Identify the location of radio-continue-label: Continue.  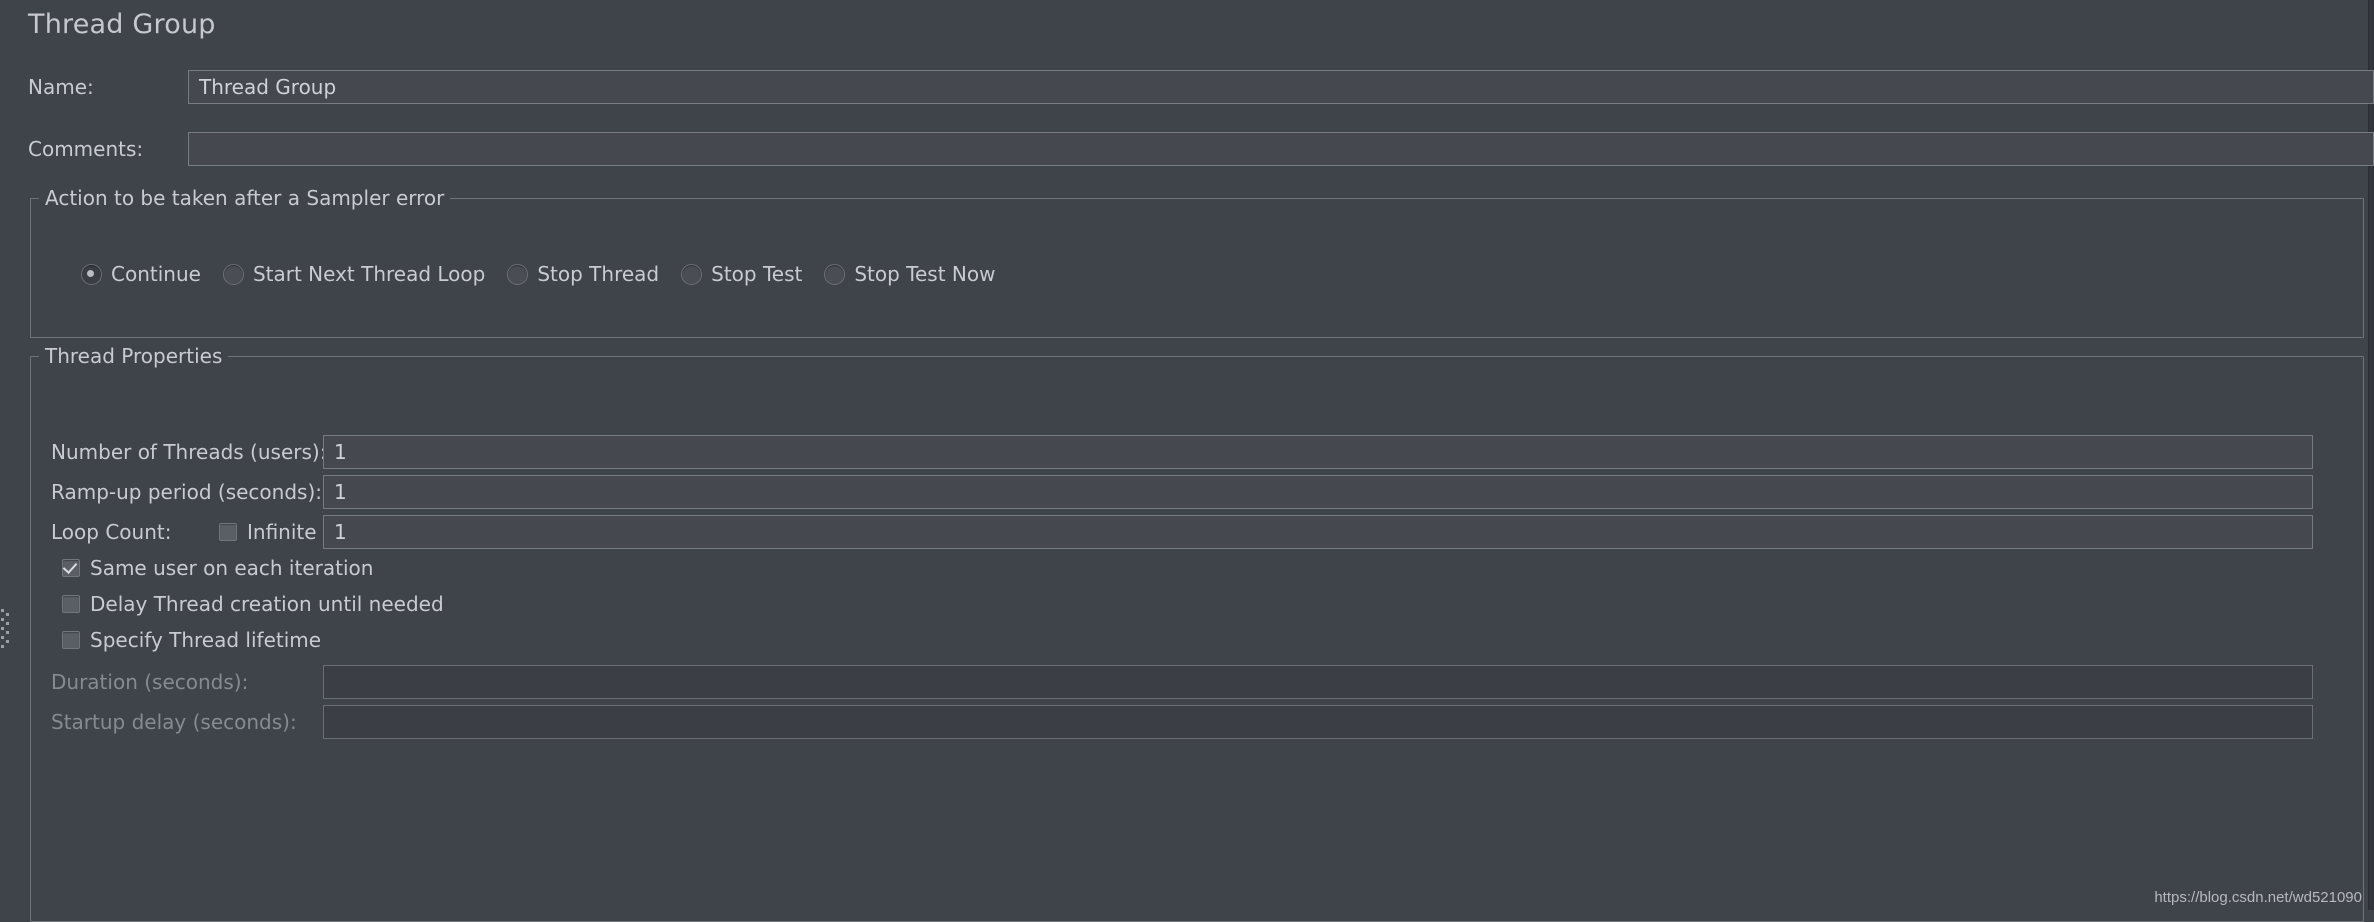
(156, 274).